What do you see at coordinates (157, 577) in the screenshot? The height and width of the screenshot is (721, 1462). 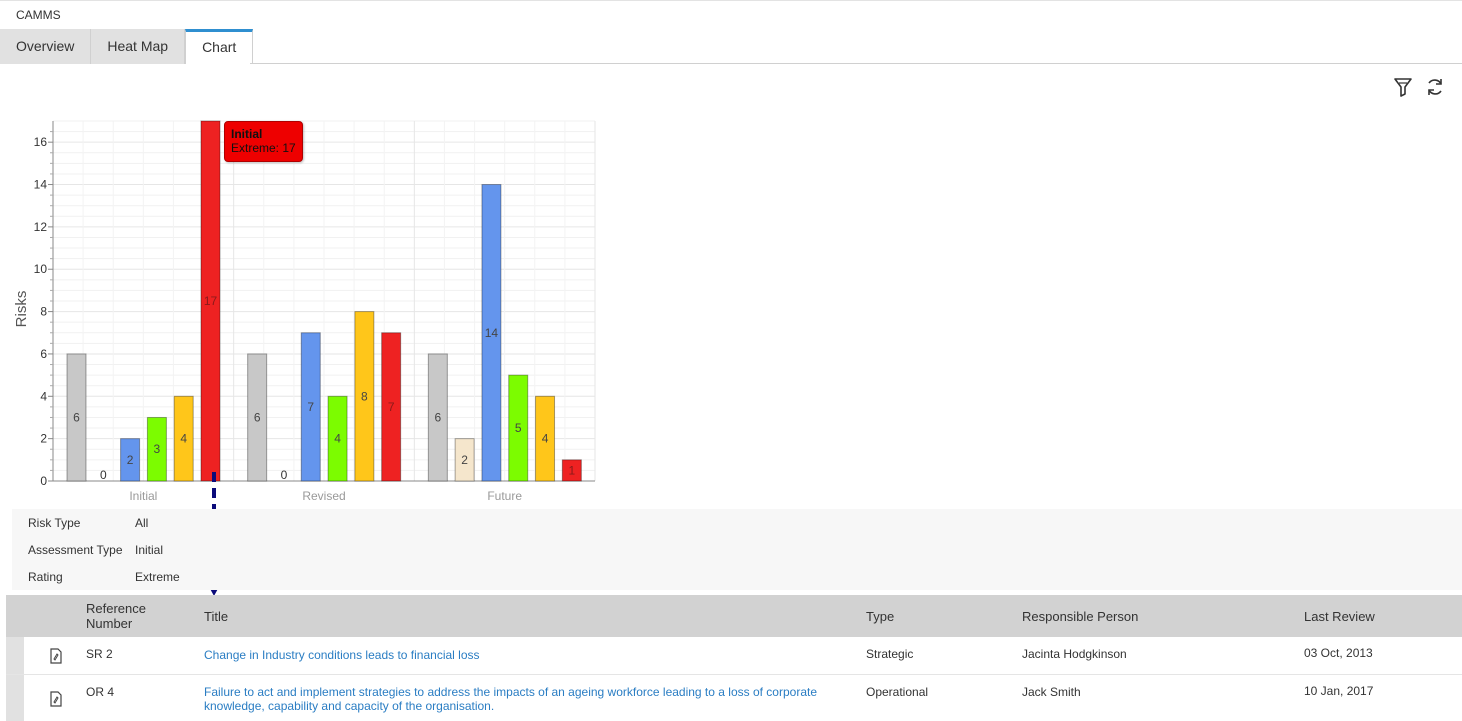 I see `filter-value: Extreme` at bounding box center [157, 577].